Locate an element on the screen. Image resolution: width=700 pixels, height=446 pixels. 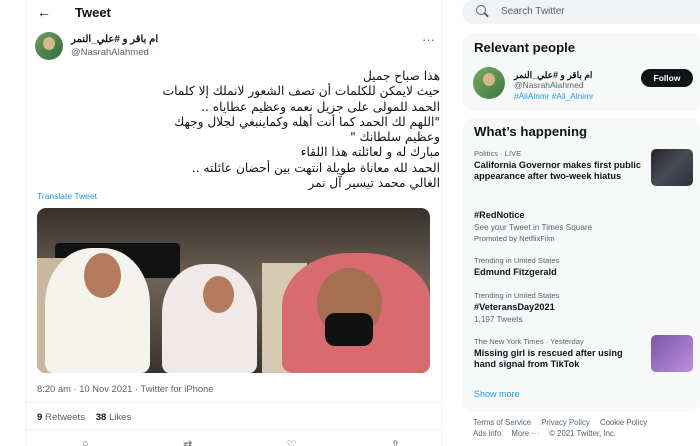
promoted-label: Promoted by NetflixFilm is located at coordinates (514, 238).